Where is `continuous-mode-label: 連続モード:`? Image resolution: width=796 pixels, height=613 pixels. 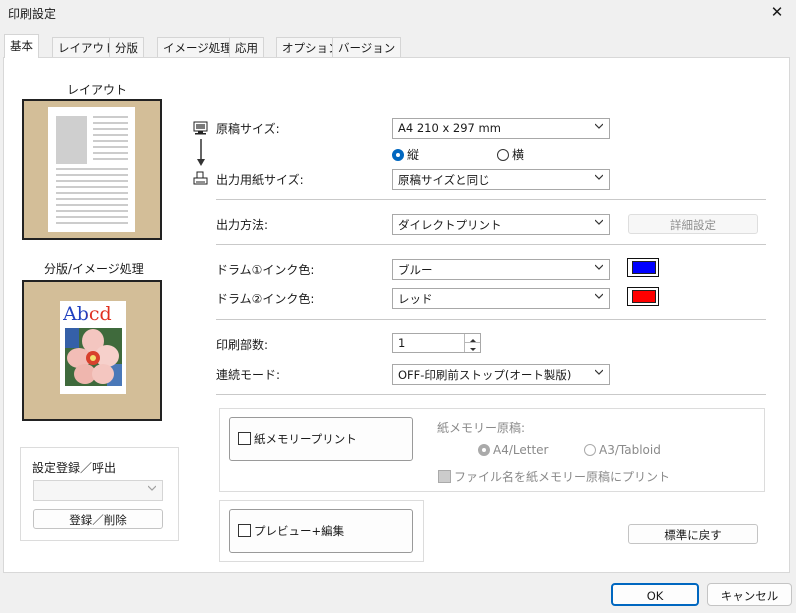 continuous-mode-label: 連続モード: is located at coordinates (248, 375).